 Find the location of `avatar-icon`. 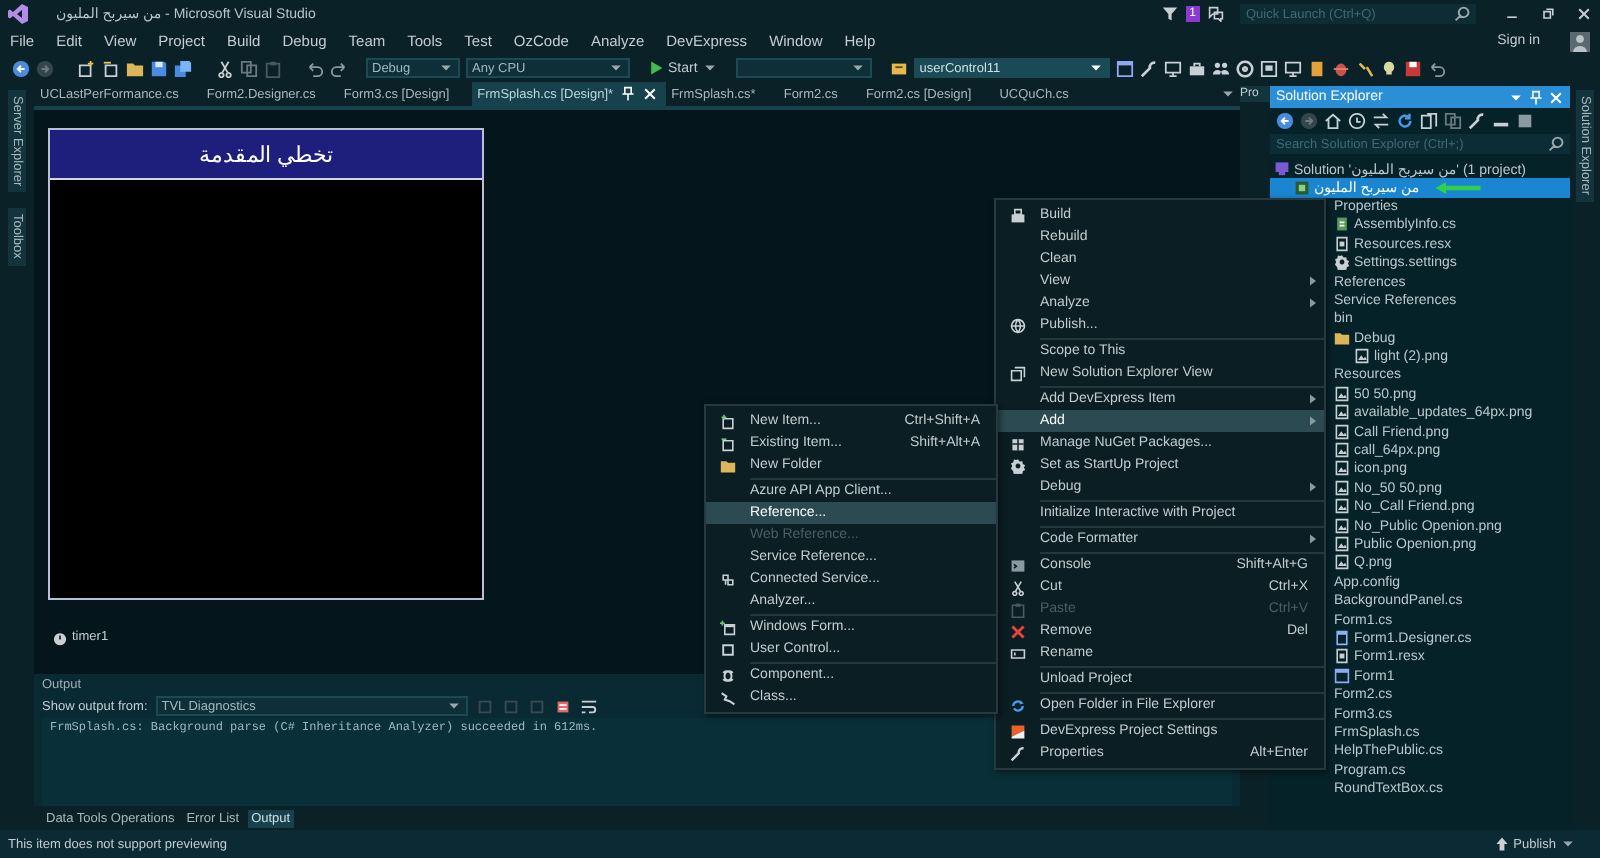

avatar-icon is located at coordinates (1580, 41).